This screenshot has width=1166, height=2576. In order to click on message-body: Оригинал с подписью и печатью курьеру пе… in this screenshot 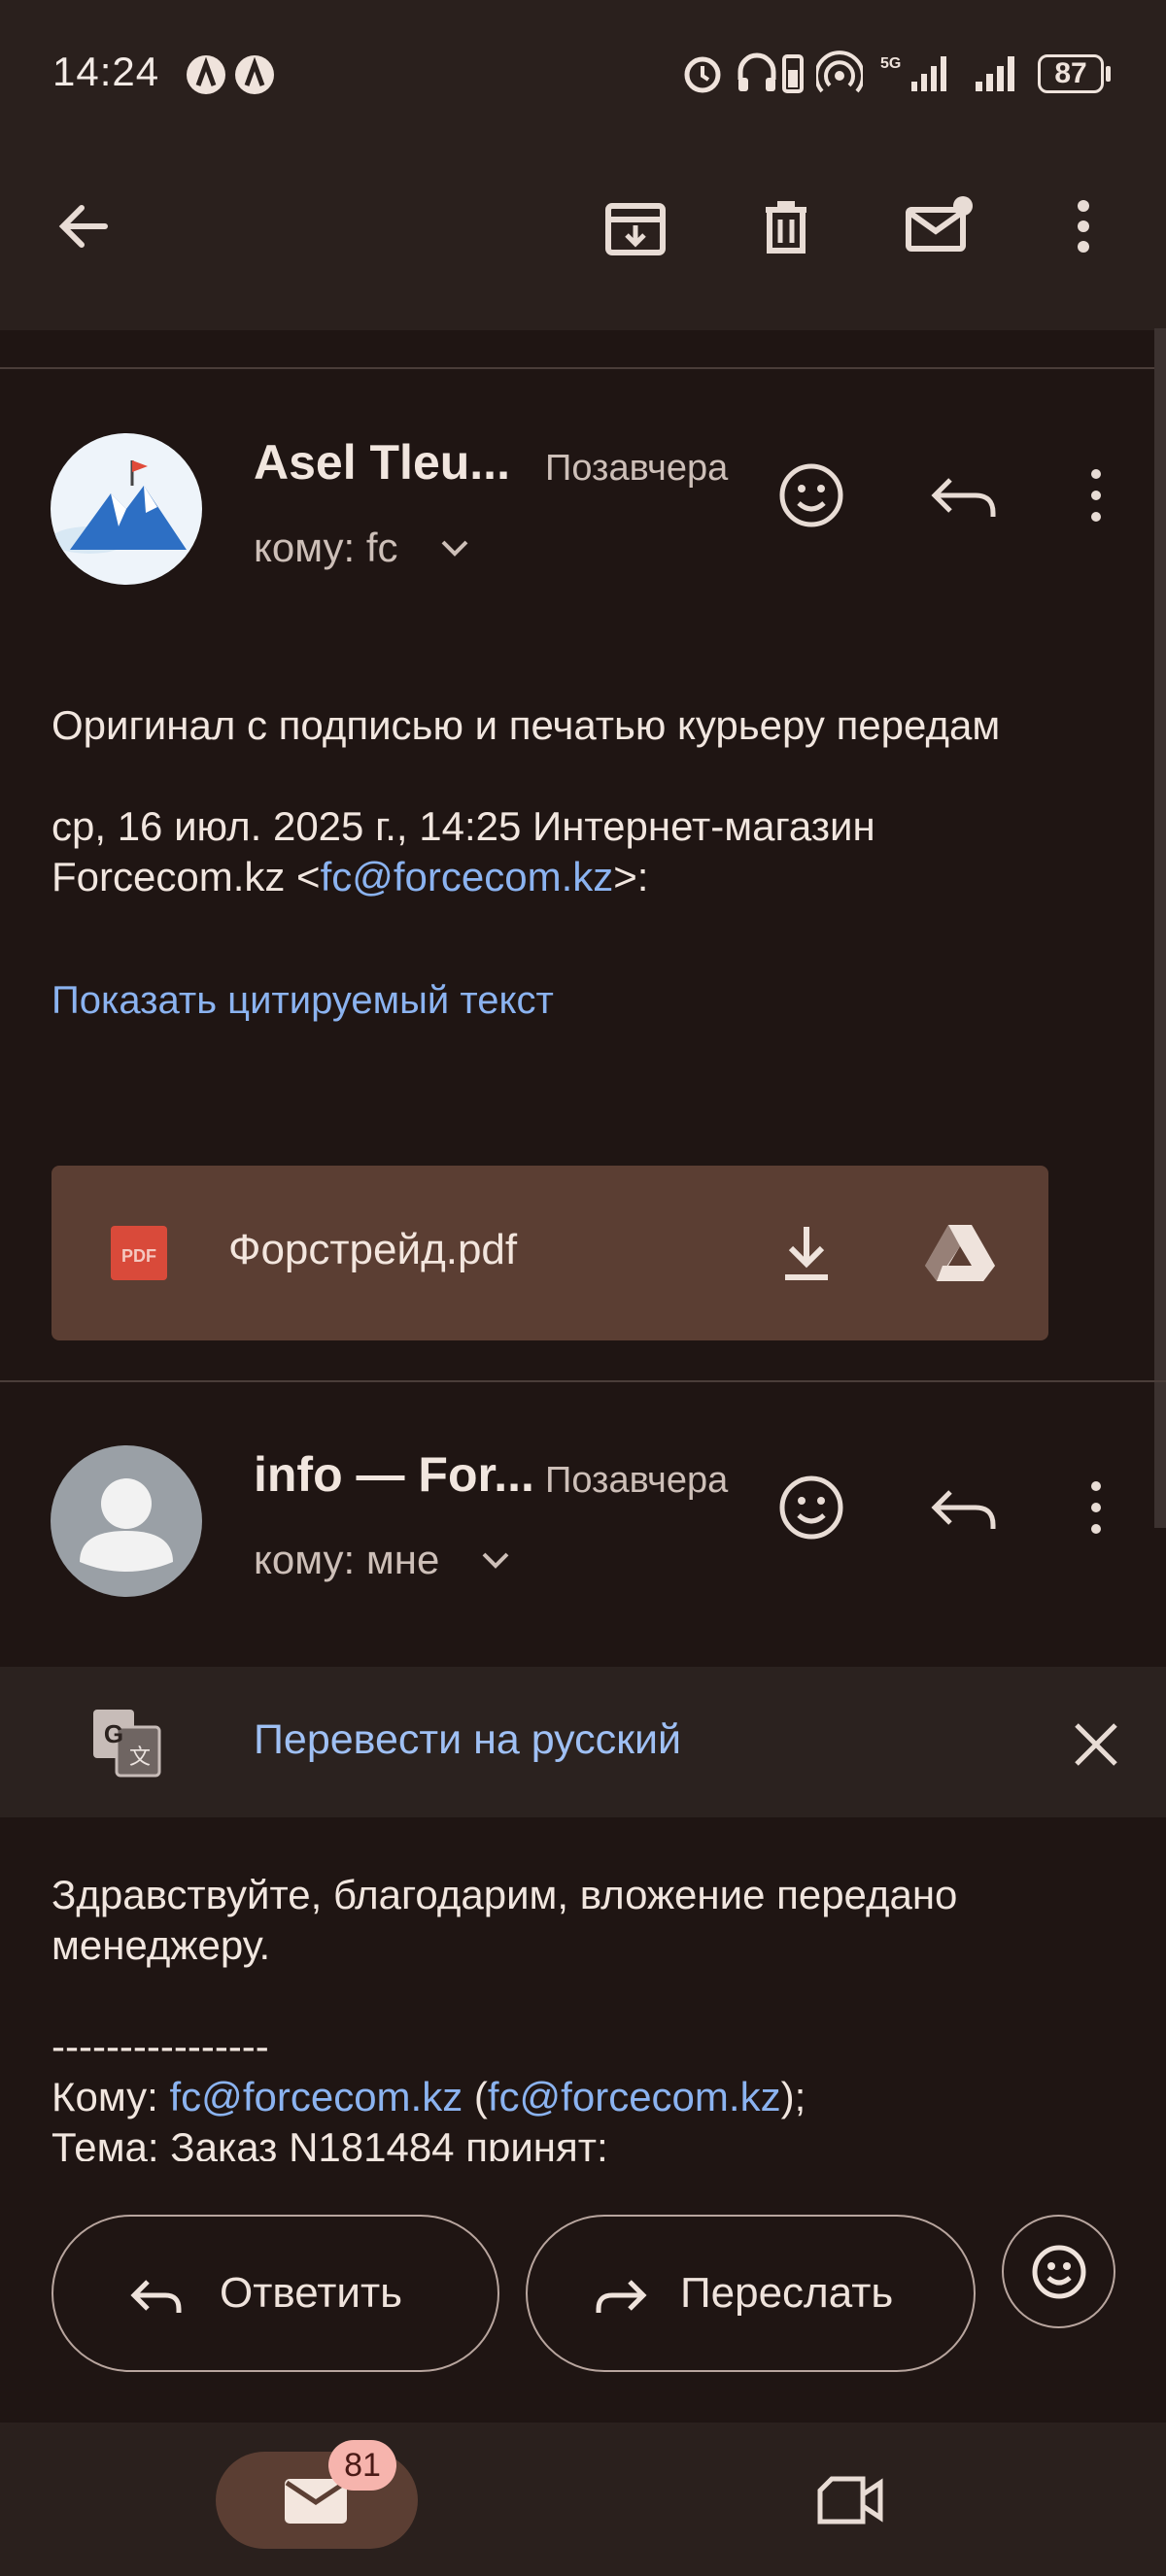, I will do `click(526, 725)`.